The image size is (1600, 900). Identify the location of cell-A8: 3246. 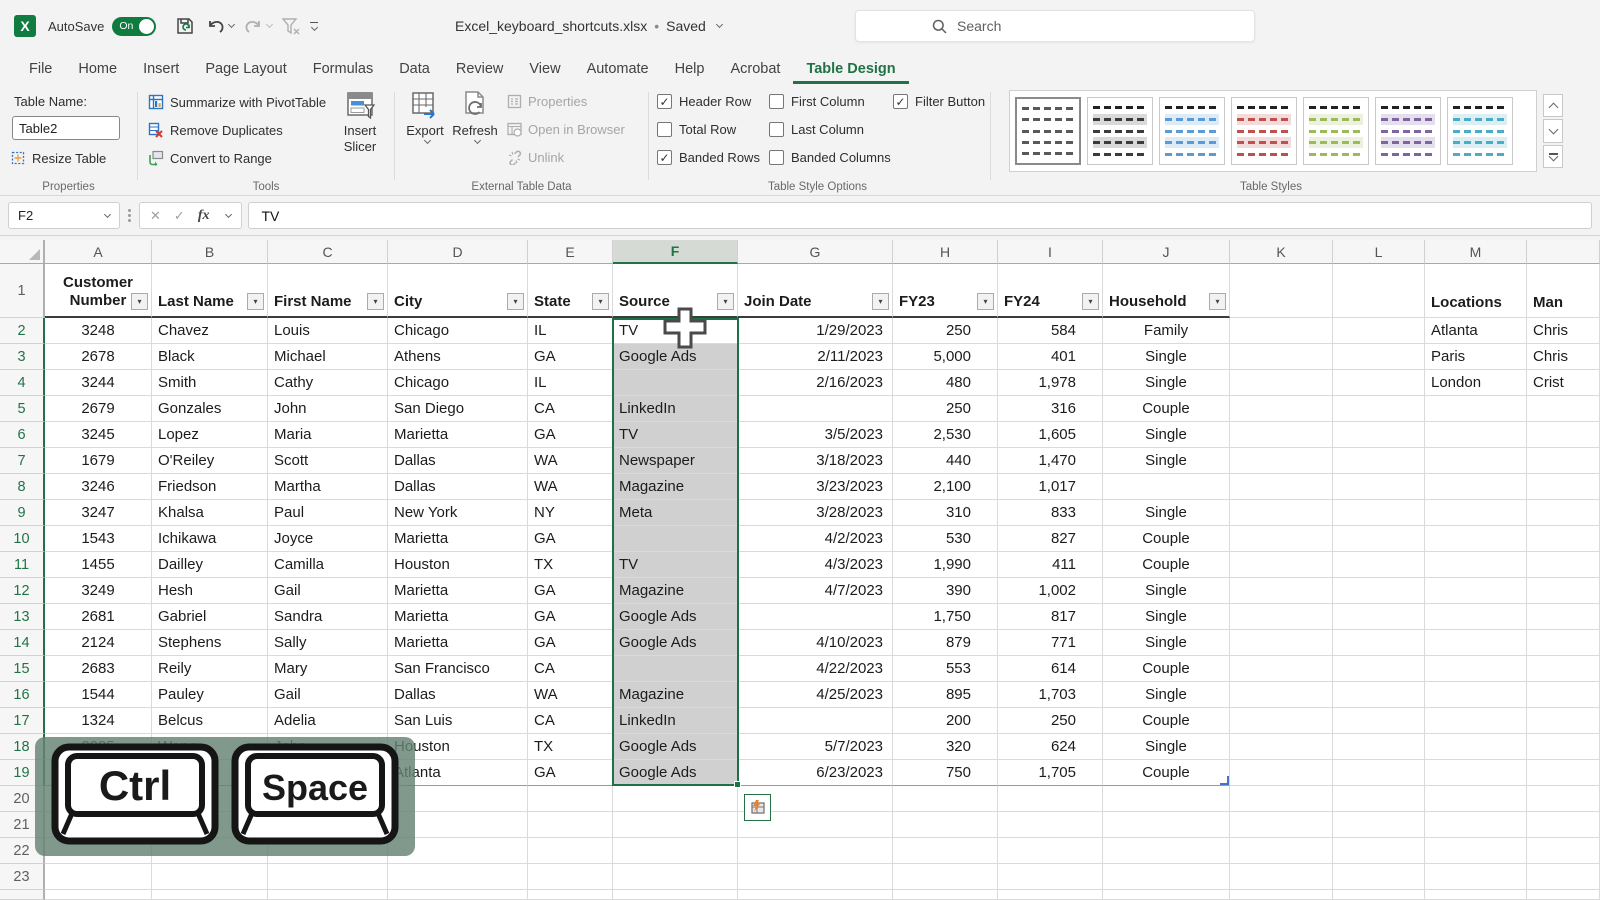
(98, 487).